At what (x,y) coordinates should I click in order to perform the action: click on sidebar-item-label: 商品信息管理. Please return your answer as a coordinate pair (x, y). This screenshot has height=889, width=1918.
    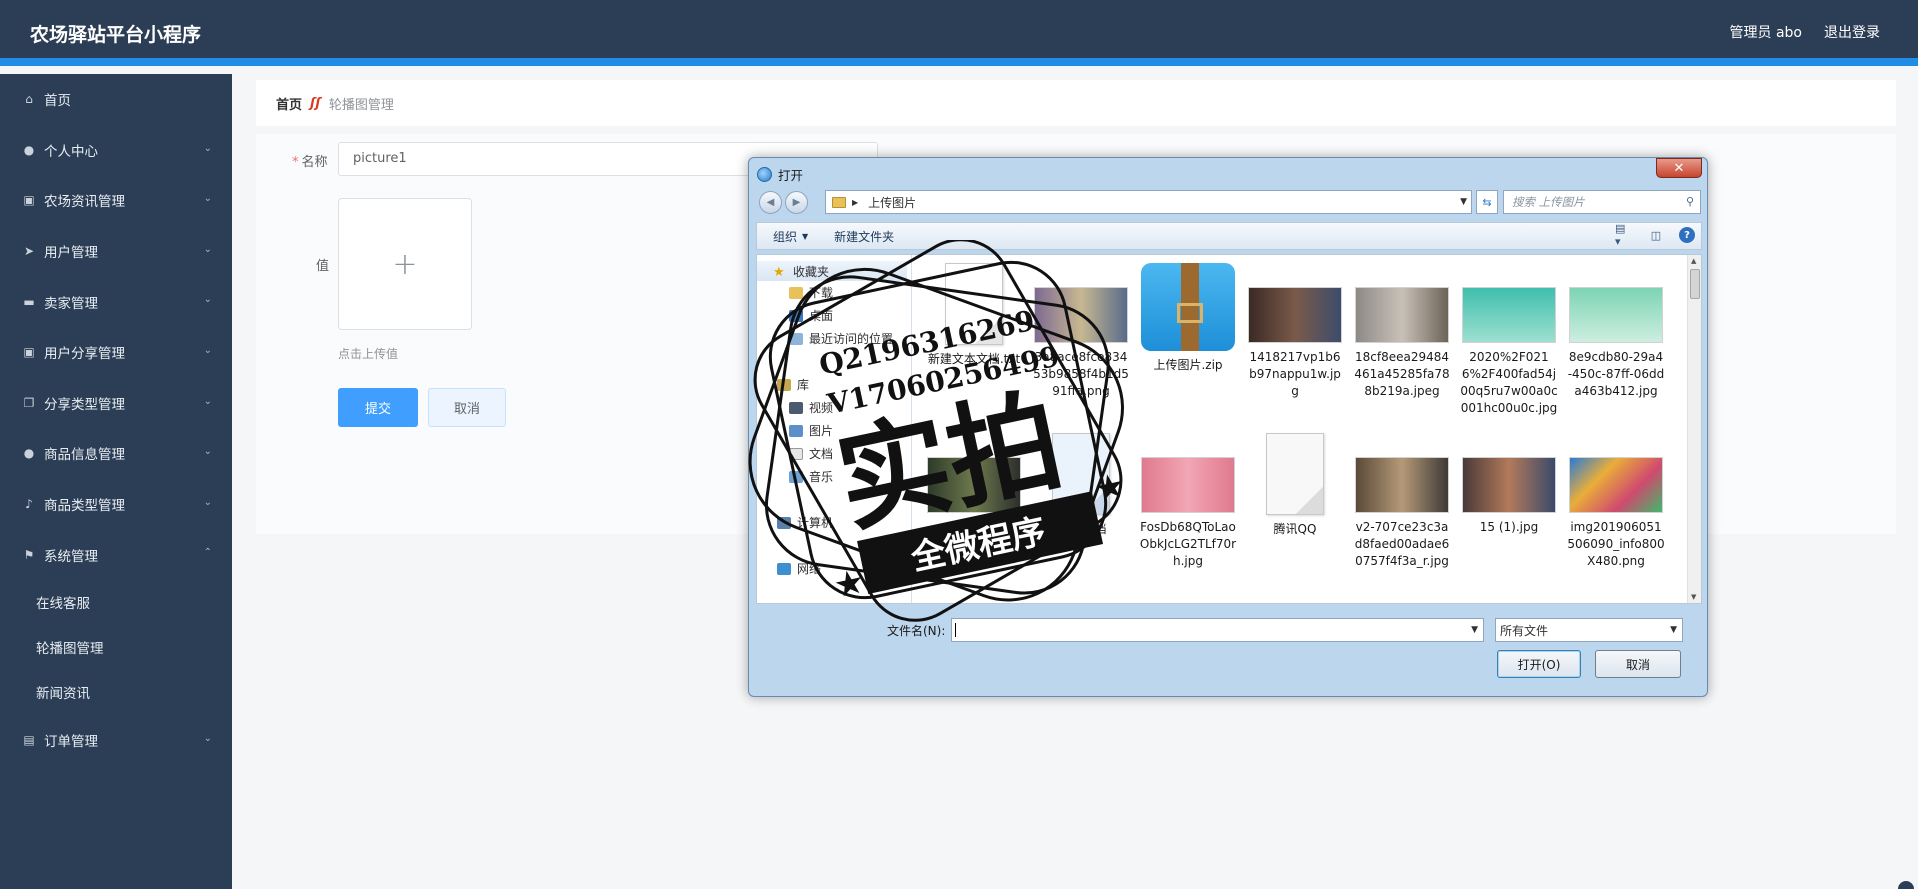
    Looking at the image, I should click on (84, 455).